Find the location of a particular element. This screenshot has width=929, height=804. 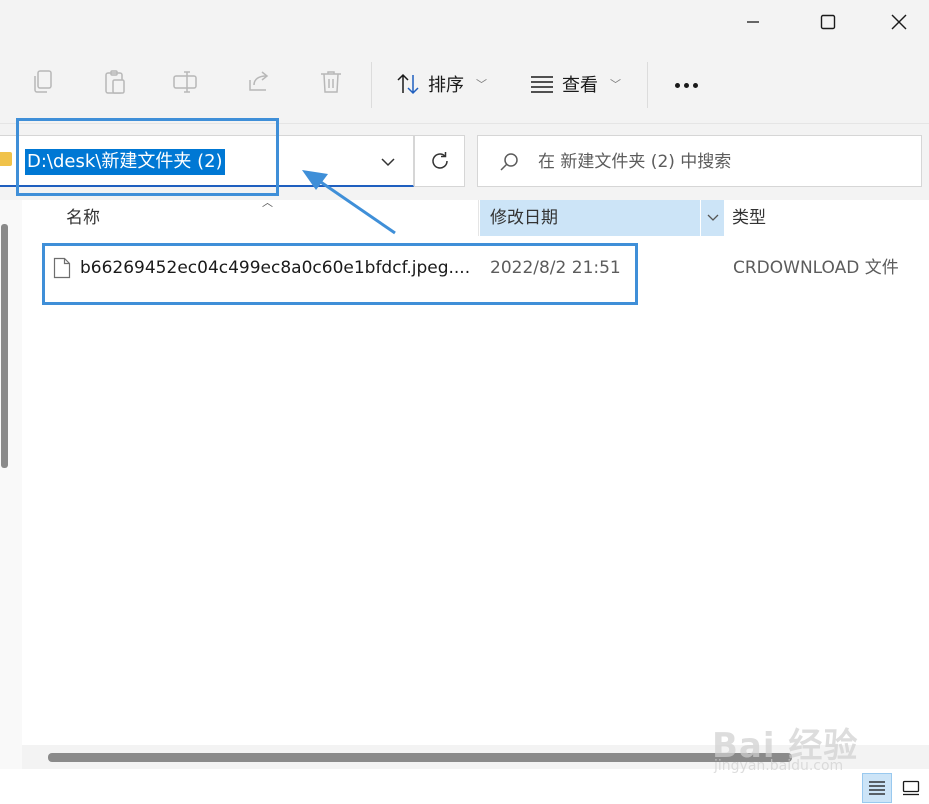

more-options-button is located at coordinates (686, 85).